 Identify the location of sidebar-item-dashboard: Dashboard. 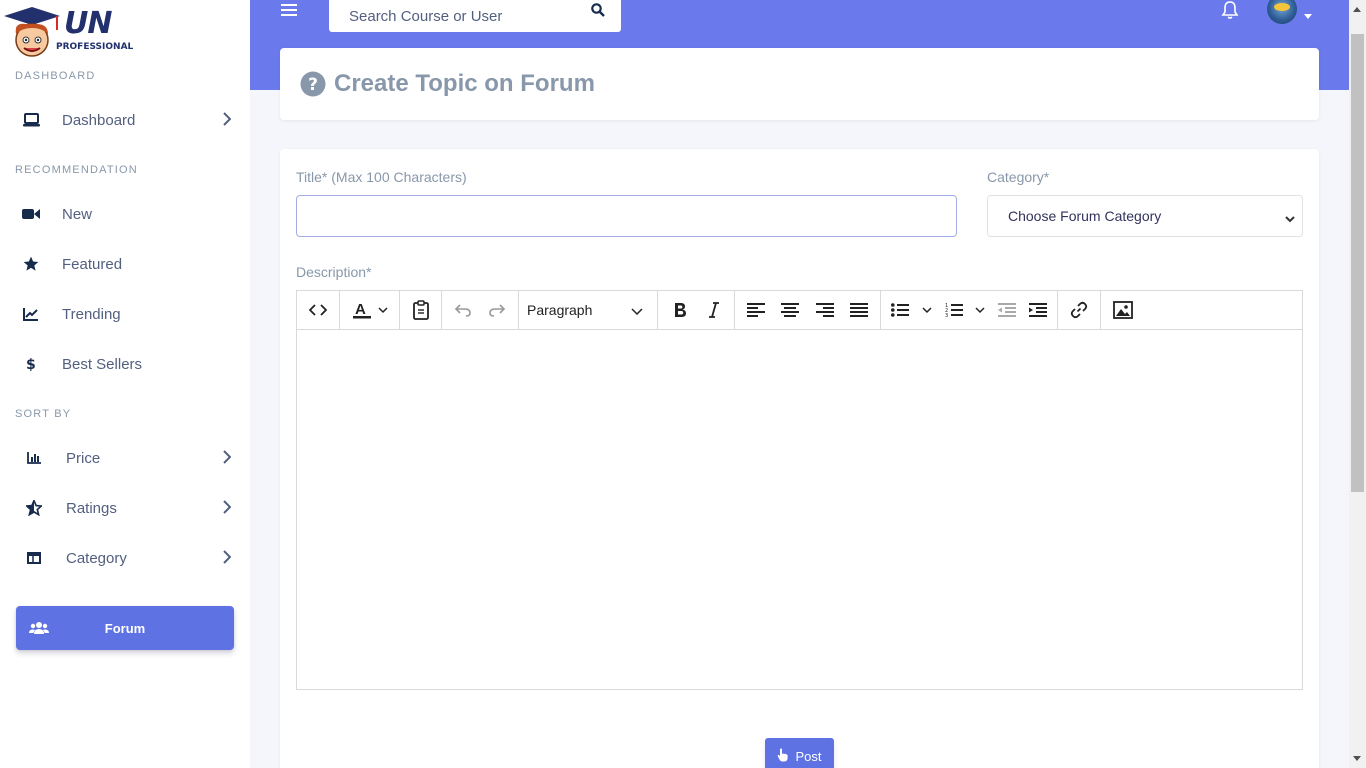
(125, 120).